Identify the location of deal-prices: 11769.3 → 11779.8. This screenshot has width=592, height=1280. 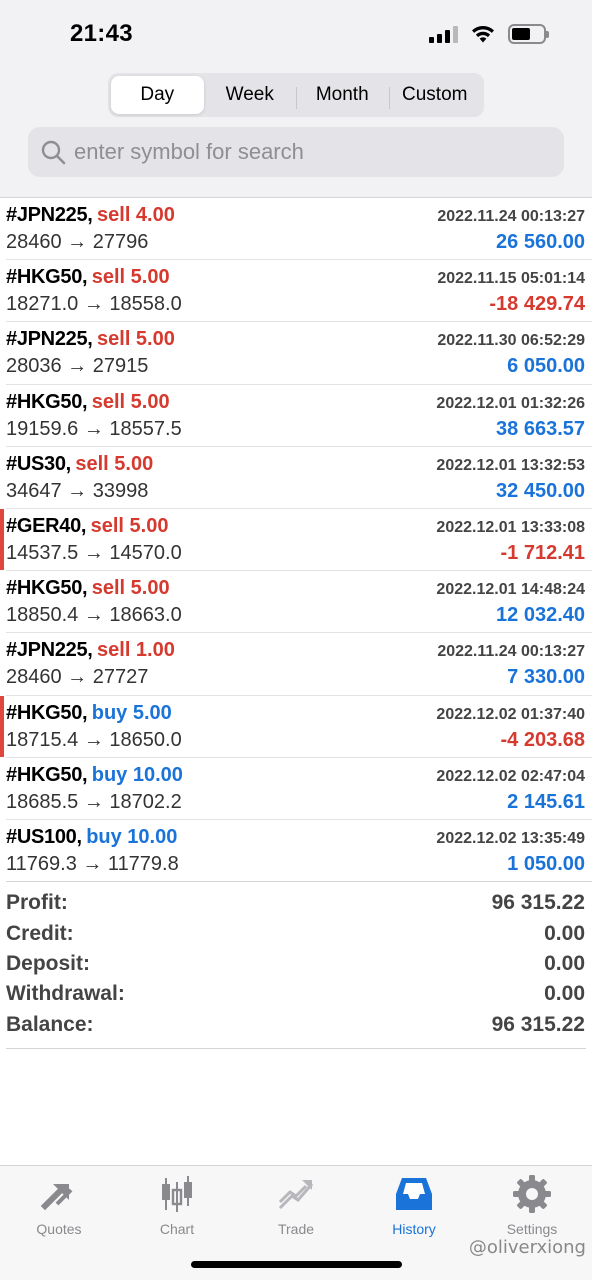
(92, 863).